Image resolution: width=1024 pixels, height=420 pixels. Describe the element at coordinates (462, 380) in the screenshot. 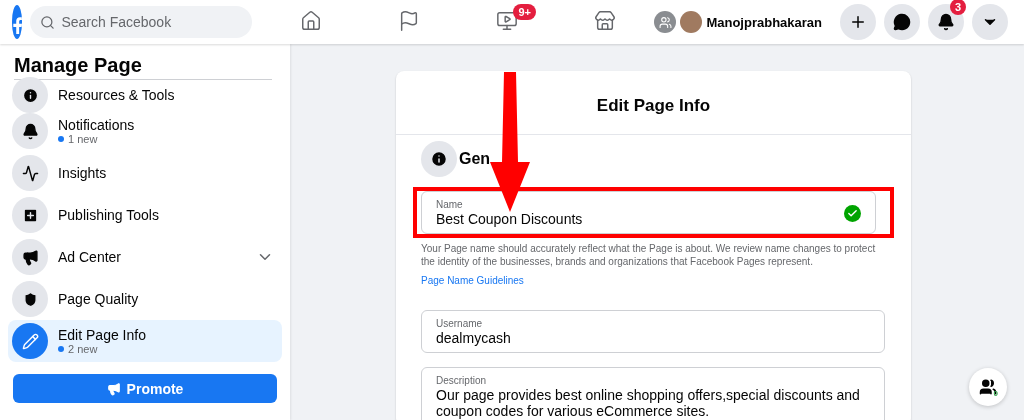

I see `field-label: Description` at that location.